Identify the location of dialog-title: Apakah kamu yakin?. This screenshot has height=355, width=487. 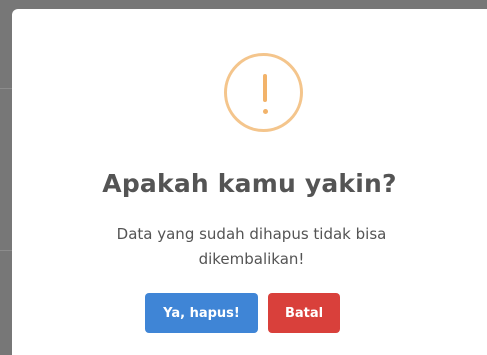
(249, 183).